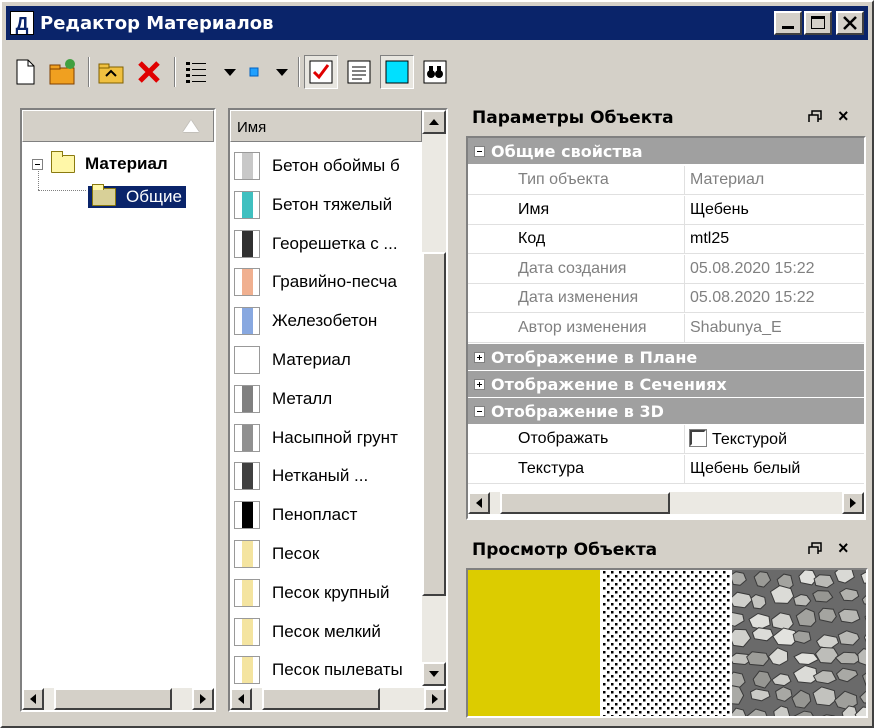  What do you see at coordinates (100, 162) in the screenshot?
I see `tree-node-material: Материал` at bounding box center [100, 162].